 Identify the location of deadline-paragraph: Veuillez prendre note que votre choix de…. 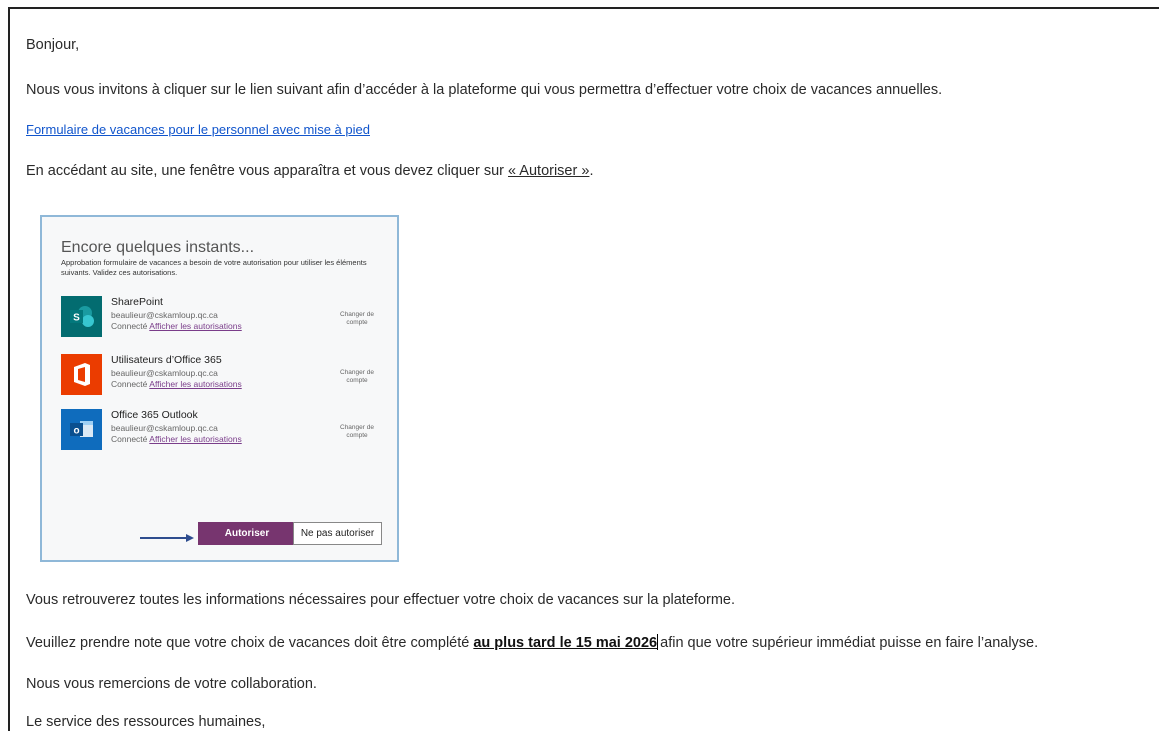
(532, 642).